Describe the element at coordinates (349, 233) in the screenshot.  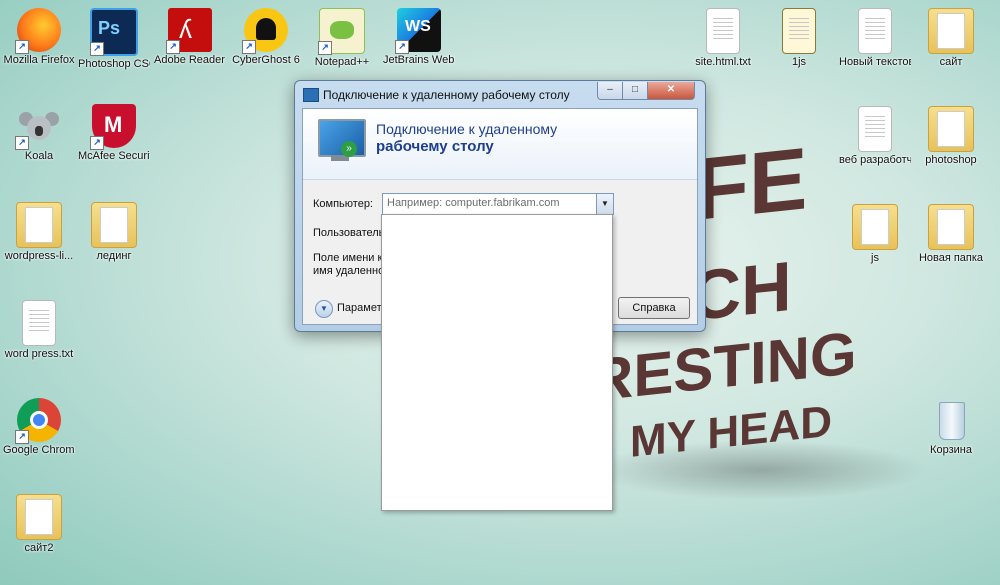
I see `user-label: Пользователь` at that location.